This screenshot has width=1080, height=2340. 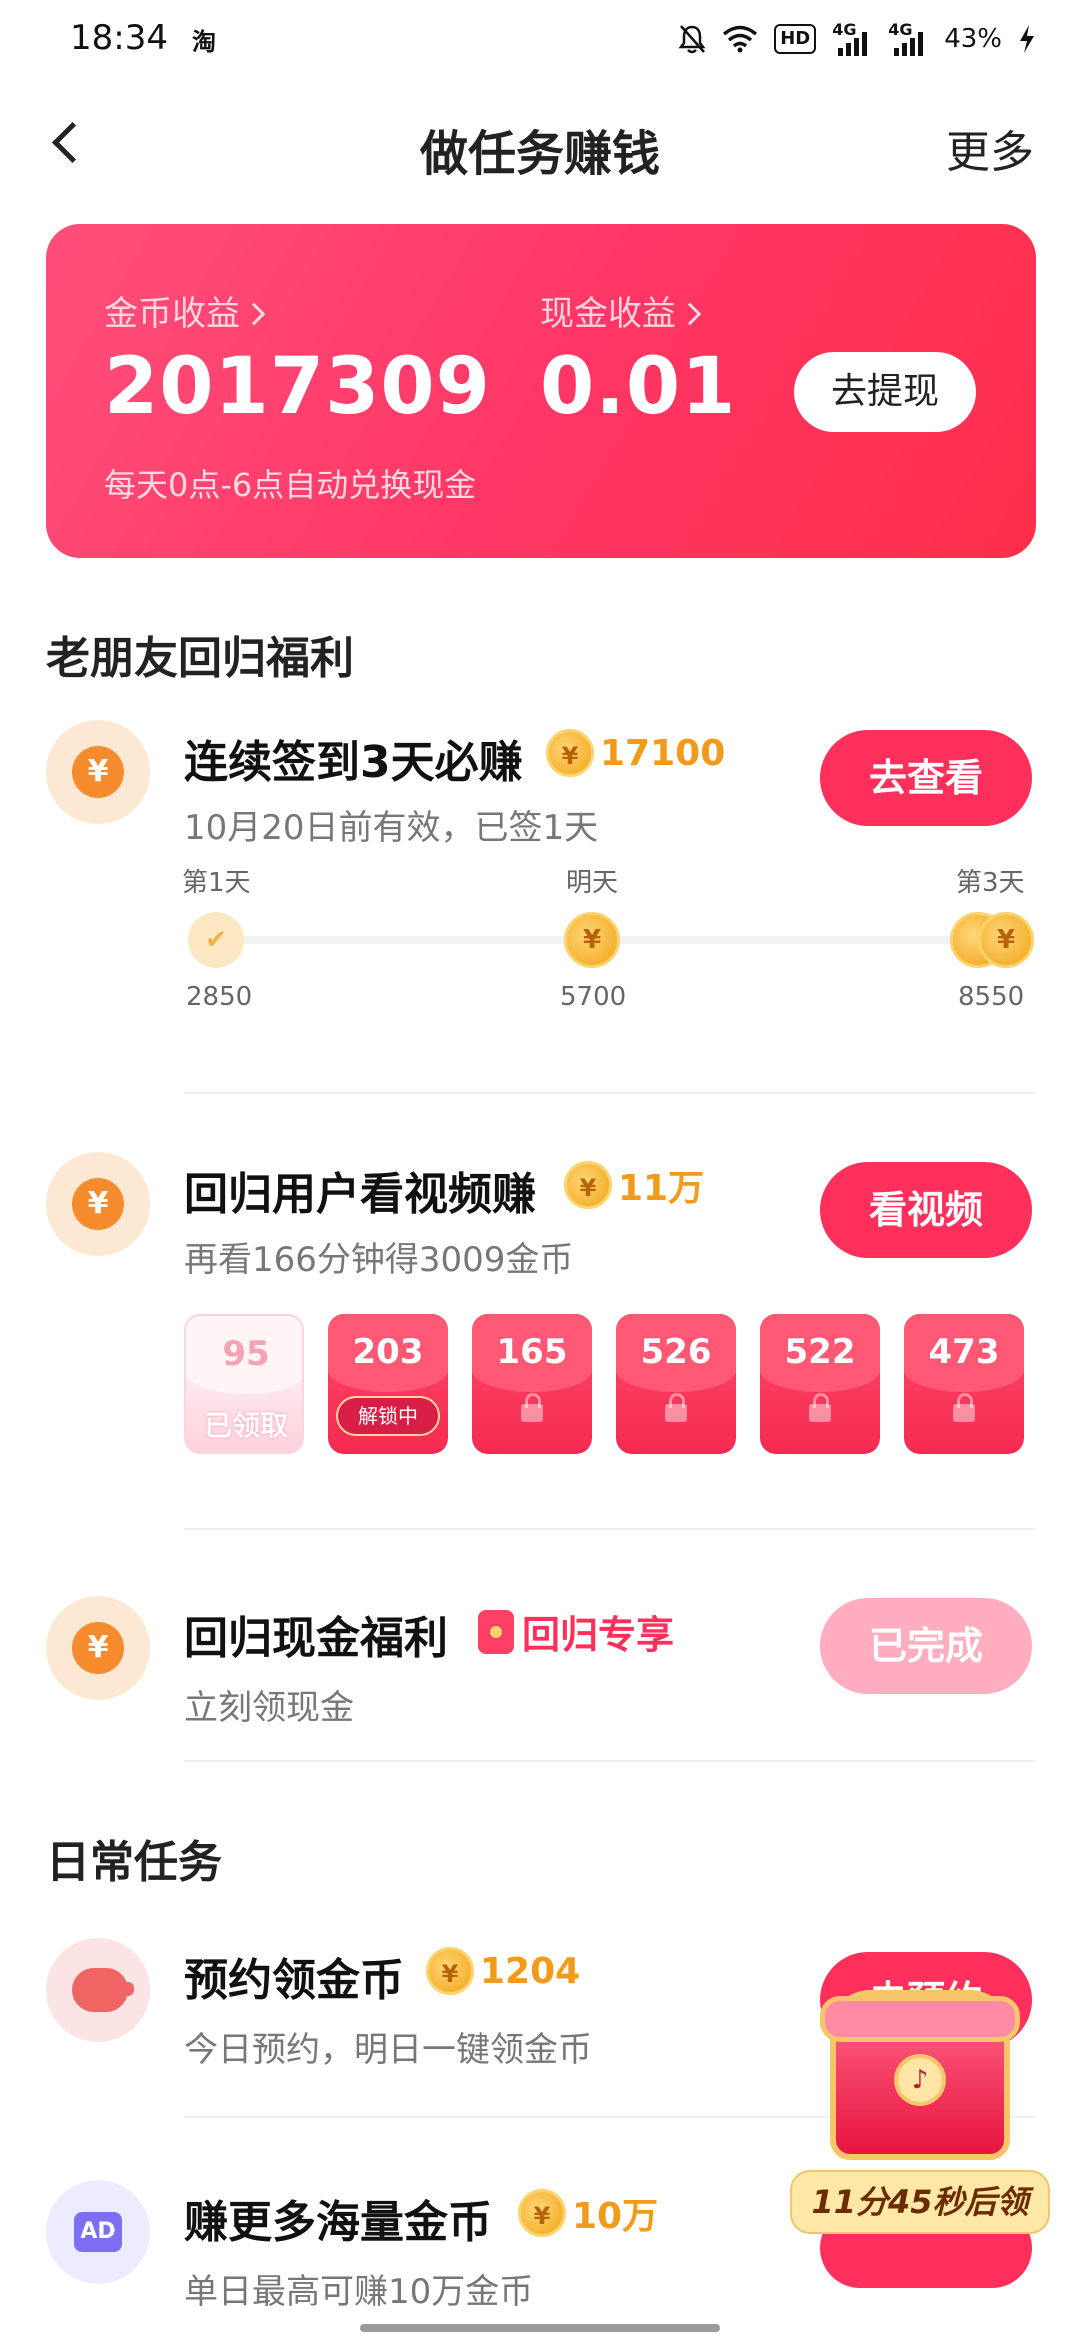 I want to click on red-packet-unlocking: 203 解锁中, so click(x=388, y=1384).